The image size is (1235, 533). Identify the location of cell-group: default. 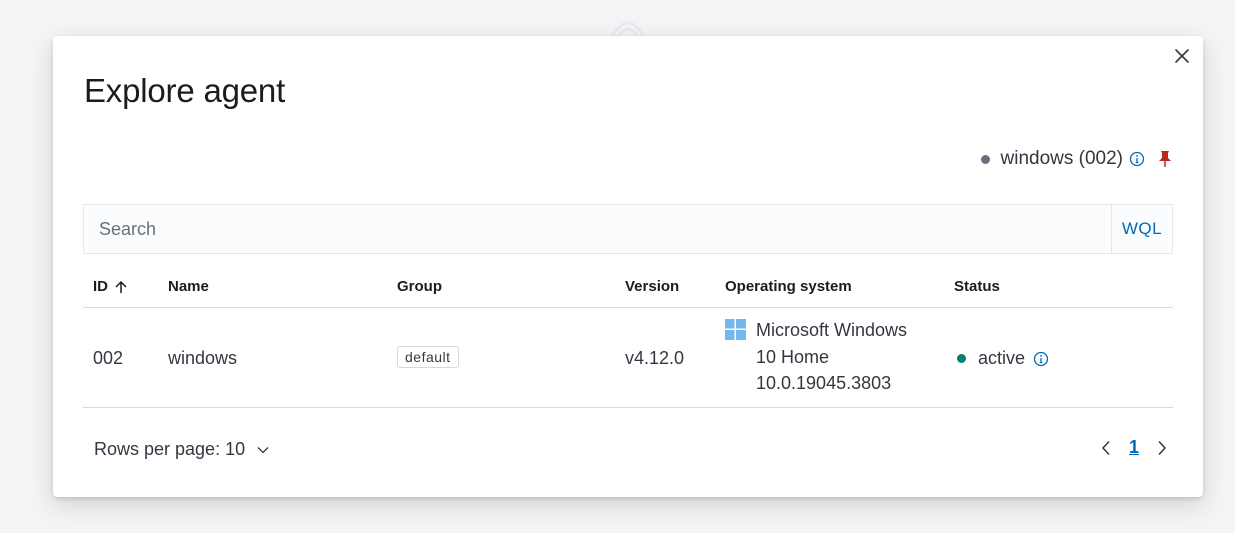
(428, 357).